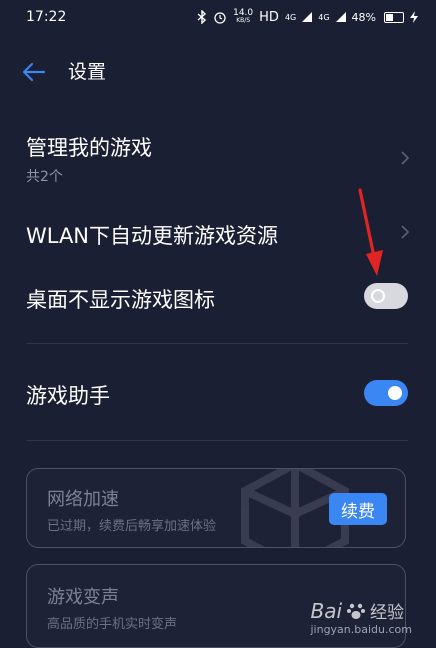  I want to click on hide-icon-item: 桌面不显示游戏图标, so click(218, 298).